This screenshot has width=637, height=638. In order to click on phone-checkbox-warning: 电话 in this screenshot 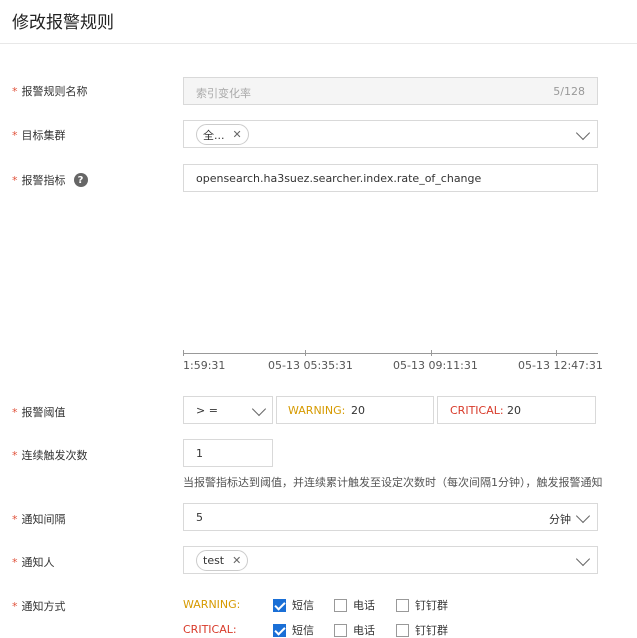, I will do `click(354, 605)`.